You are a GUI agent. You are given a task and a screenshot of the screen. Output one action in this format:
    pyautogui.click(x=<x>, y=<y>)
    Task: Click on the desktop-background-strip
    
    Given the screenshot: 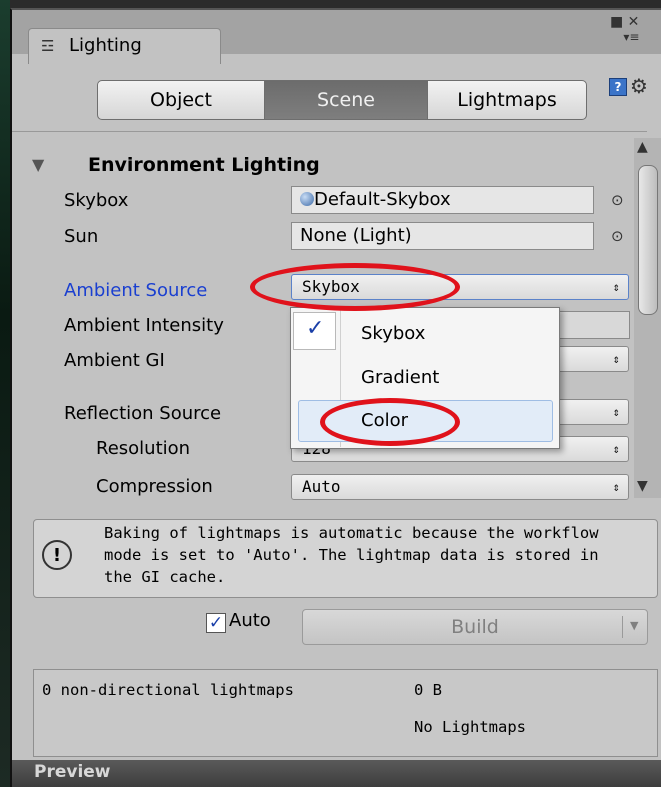 What is the action you would take?
    pyautogui.click(x=5, y=393)
    